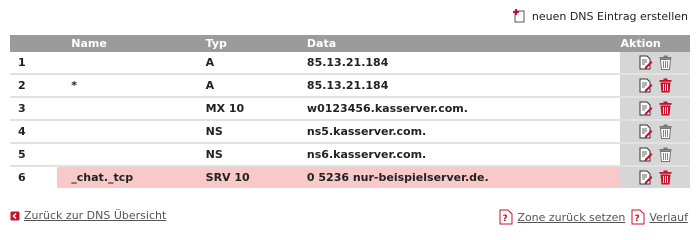 This screenshot has height=240, width=700. I want to click on row-name: _chat._tcp, so click(131, 177).